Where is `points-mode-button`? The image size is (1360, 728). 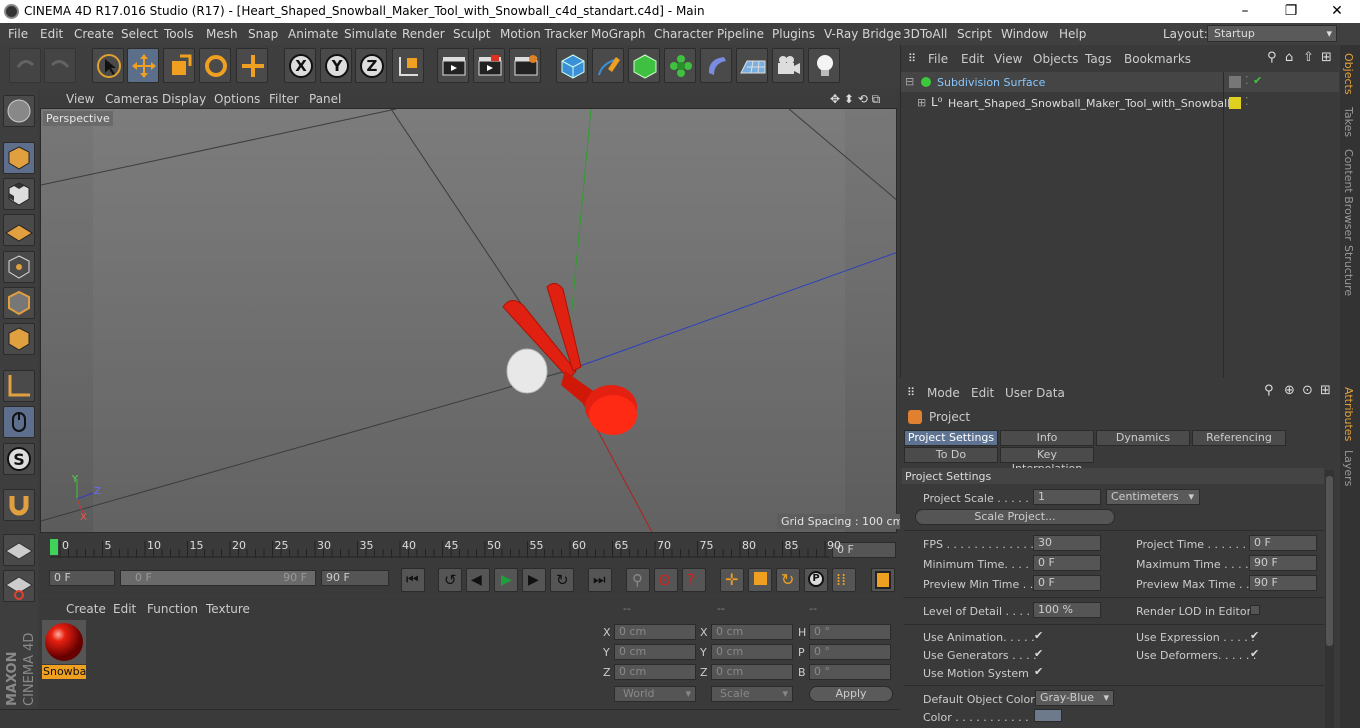
points-mode-button is located at coordinates (19, 267).